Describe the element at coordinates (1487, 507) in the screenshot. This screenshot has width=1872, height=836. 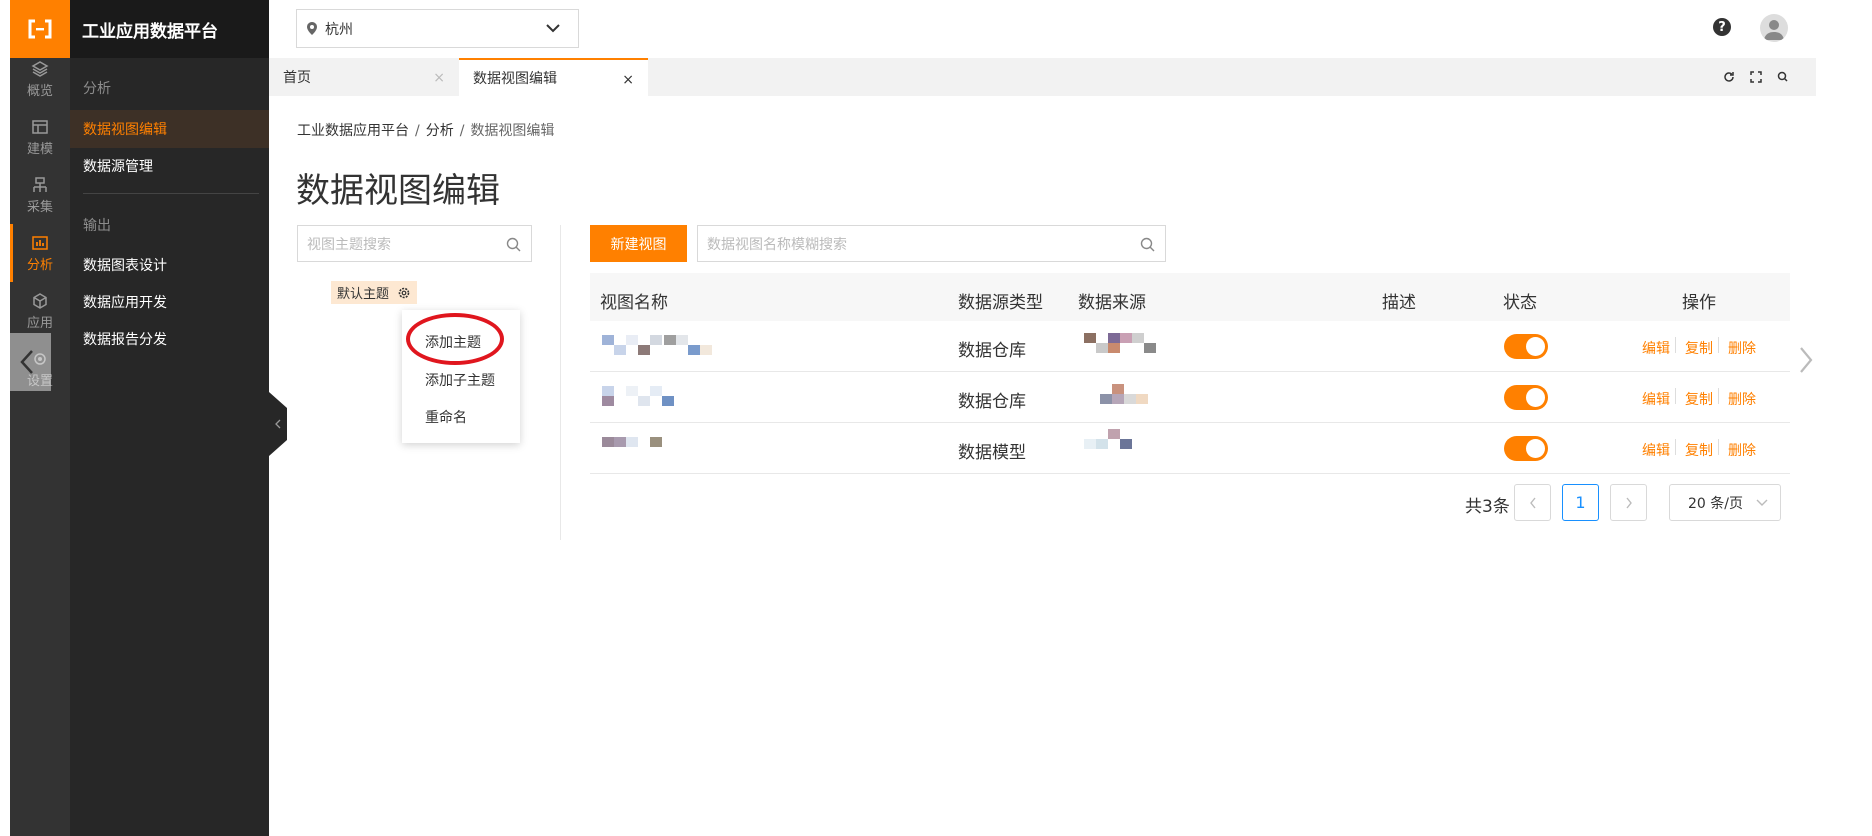
I see `total-count: 共3条` at that location.